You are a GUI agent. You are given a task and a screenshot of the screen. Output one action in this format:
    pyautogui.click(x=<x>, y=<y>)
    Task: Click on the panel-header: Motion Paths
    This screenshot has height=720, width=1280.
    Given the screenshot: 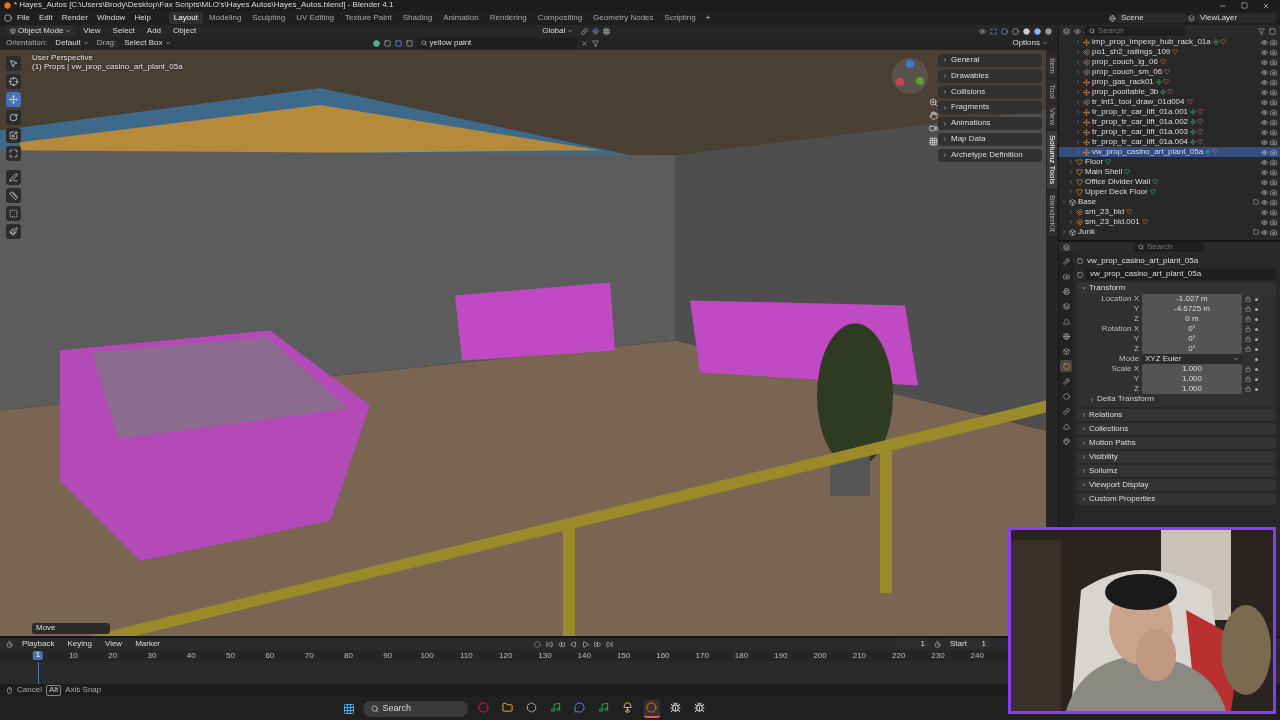 What is the action you would take?
    pyautogui.click(x=1176, y=443)
    